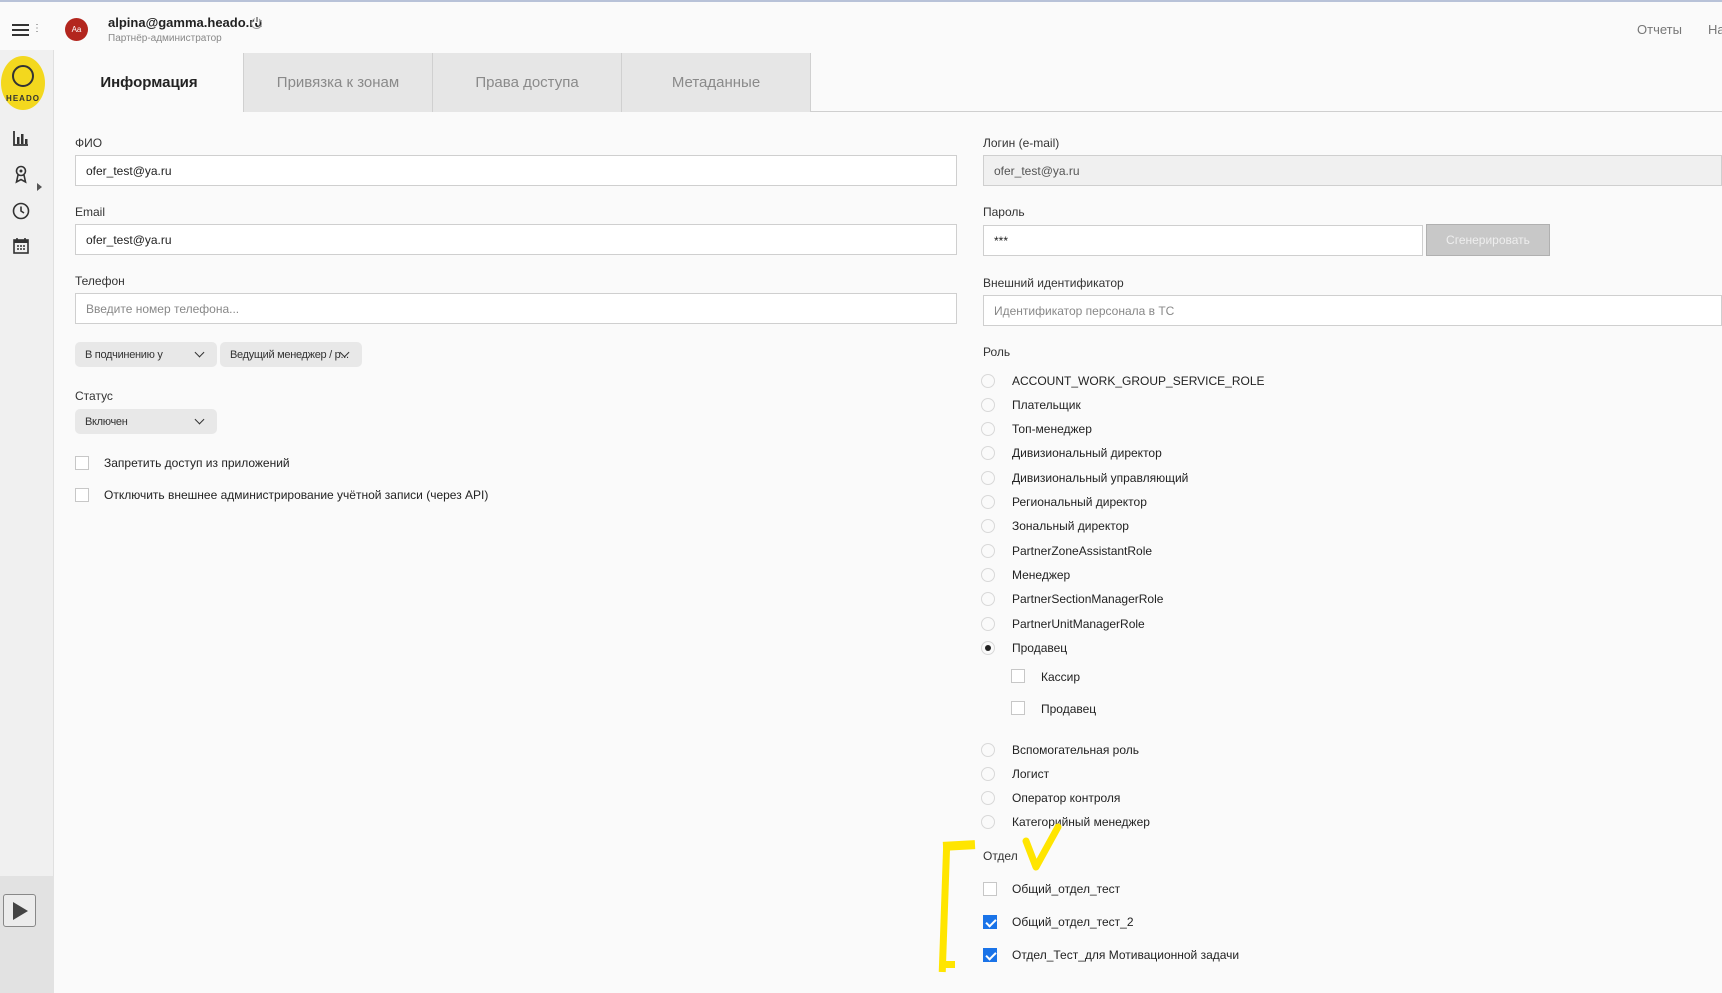 This screenshot has height=993, width=1722. I want to click on status-select: Включен, so click(146, 421).